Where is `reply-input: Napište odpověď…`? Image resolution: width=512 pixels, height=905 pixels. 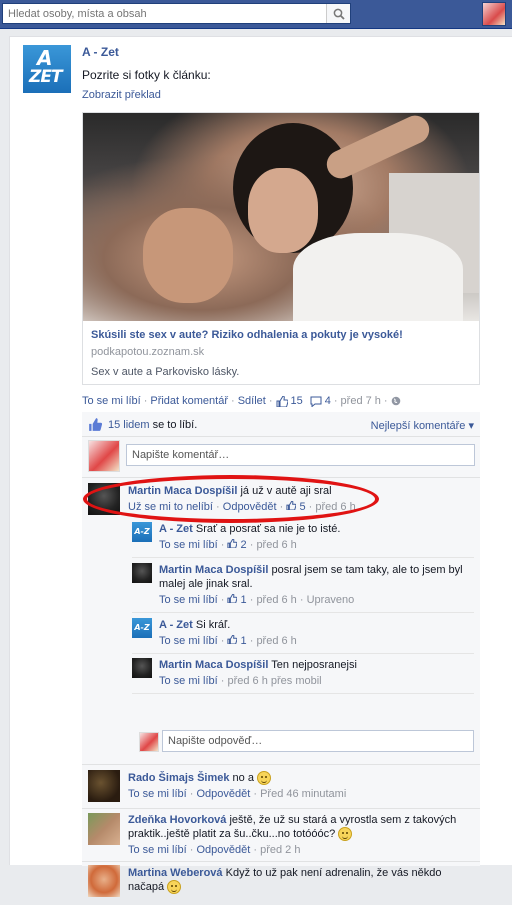 reply-input: Napište odpověď… is located at coordinates (318, 741).